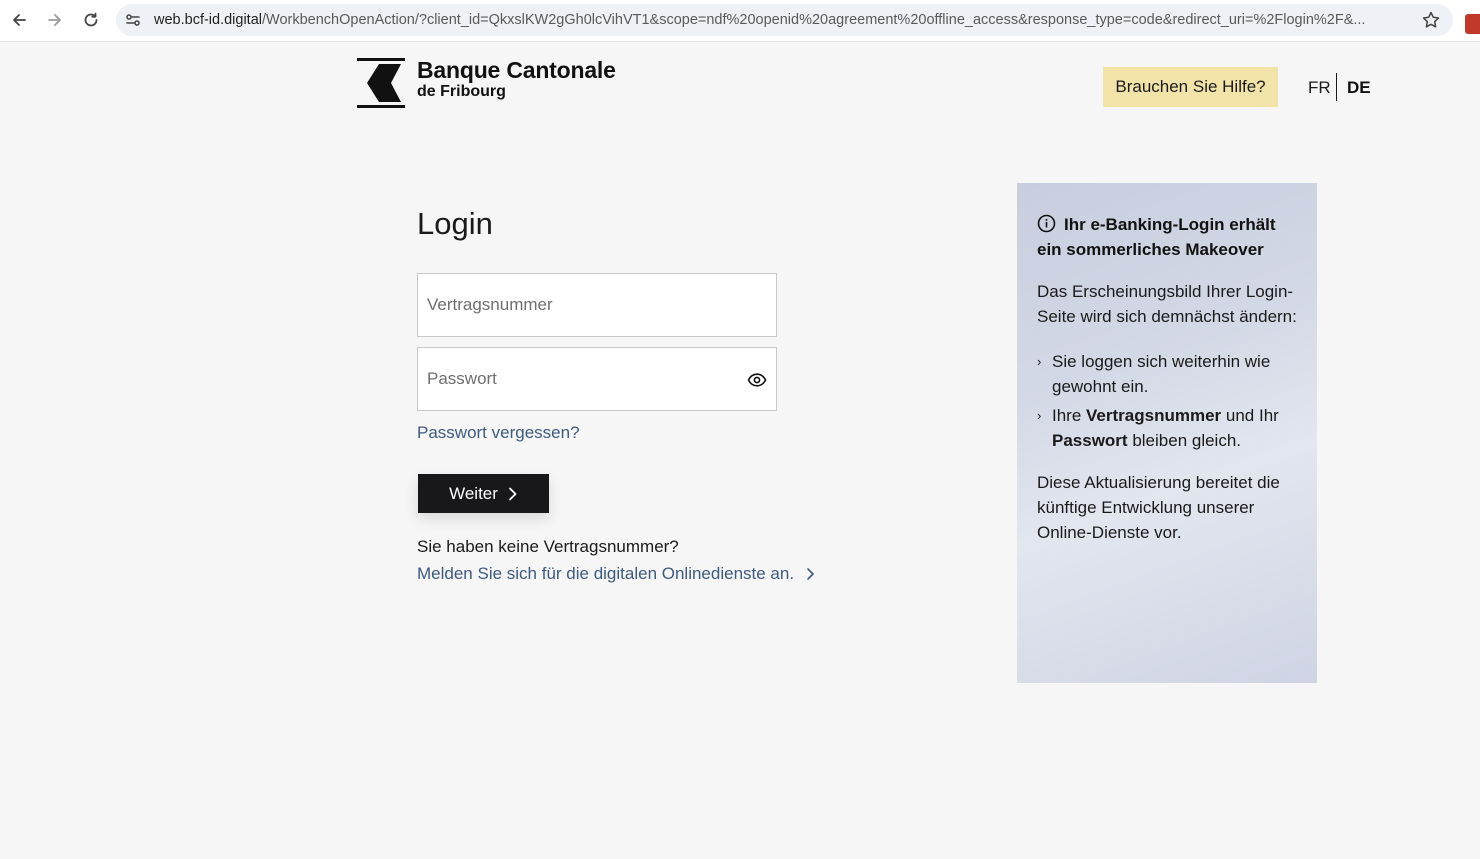 This screenshot has height=859, width=1480. Describe the element at coordinates (473, 493) in the screenshot. I see `submit-button-label: Weiter` at that location.